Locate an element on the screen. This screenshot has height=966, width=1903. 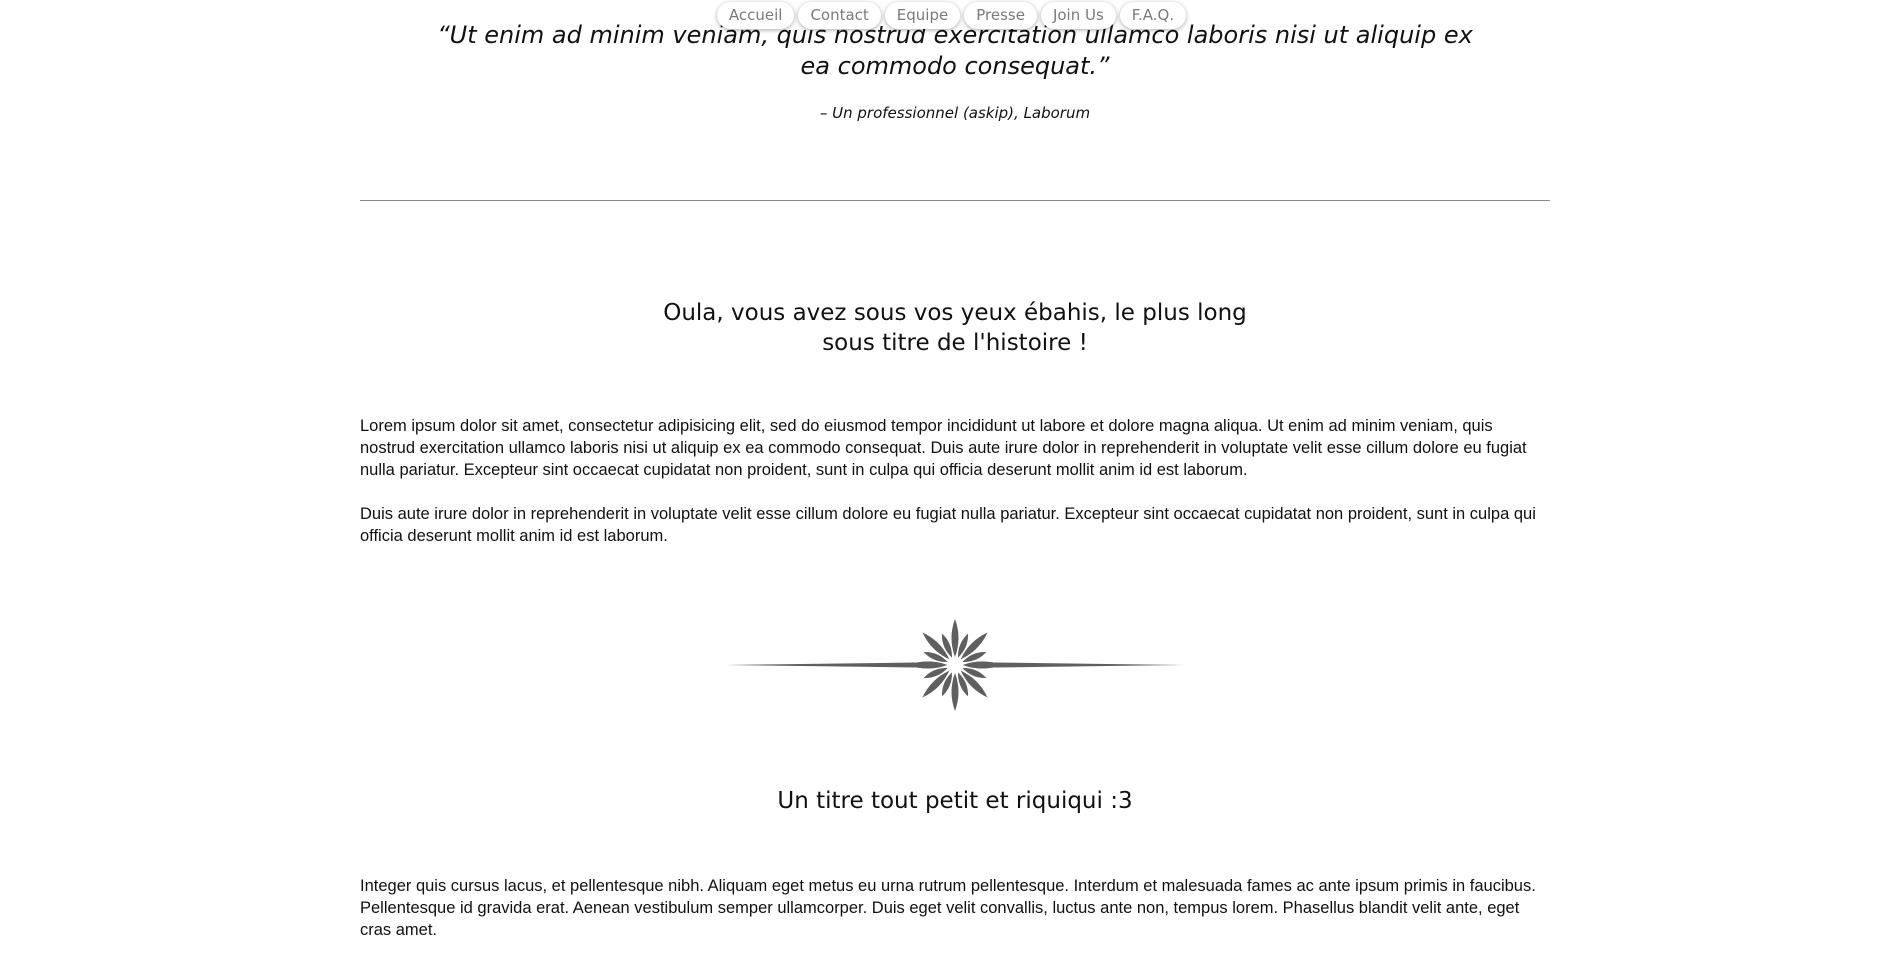
nav-faq-button: F.A.Q. is located at coordinates (1153, 15).